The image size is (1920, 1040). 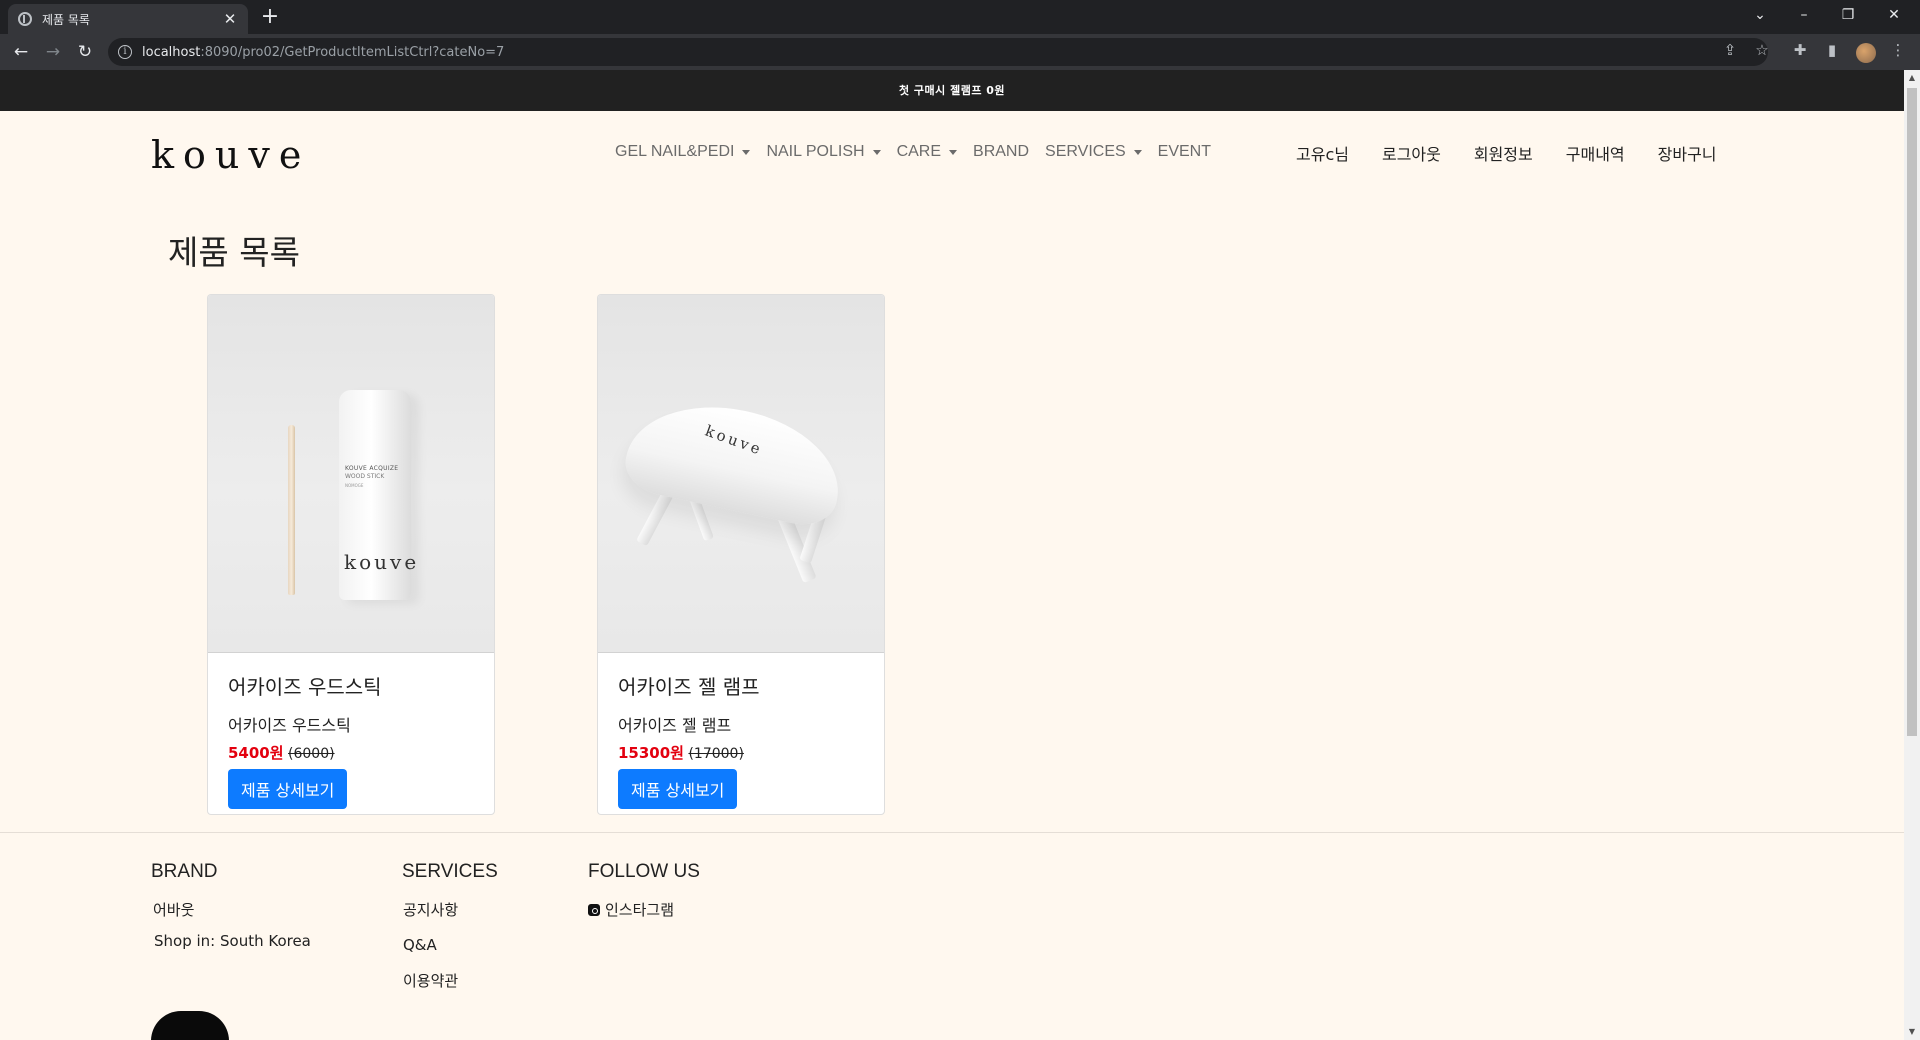 What do you see at coordinates (125, 52) in the screenshot?
I see `site-info-icon: i` at bounding box center [125, 52].